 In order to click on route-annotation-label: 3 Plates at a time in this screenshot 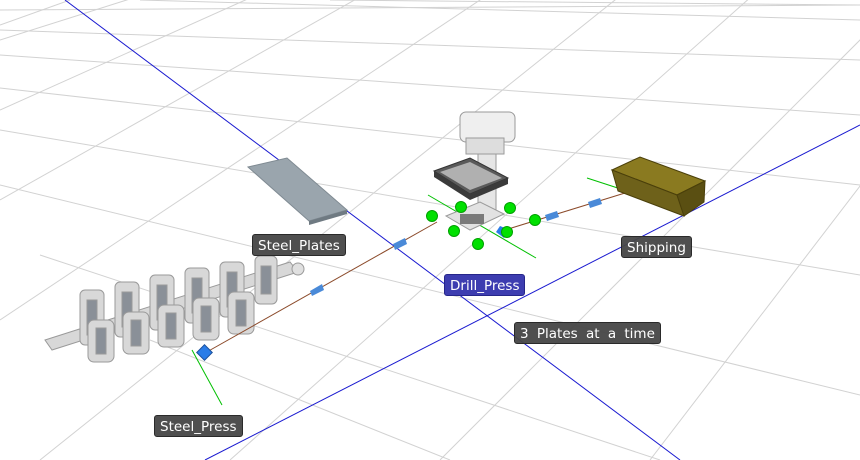, I will do `click(587, 333)`.